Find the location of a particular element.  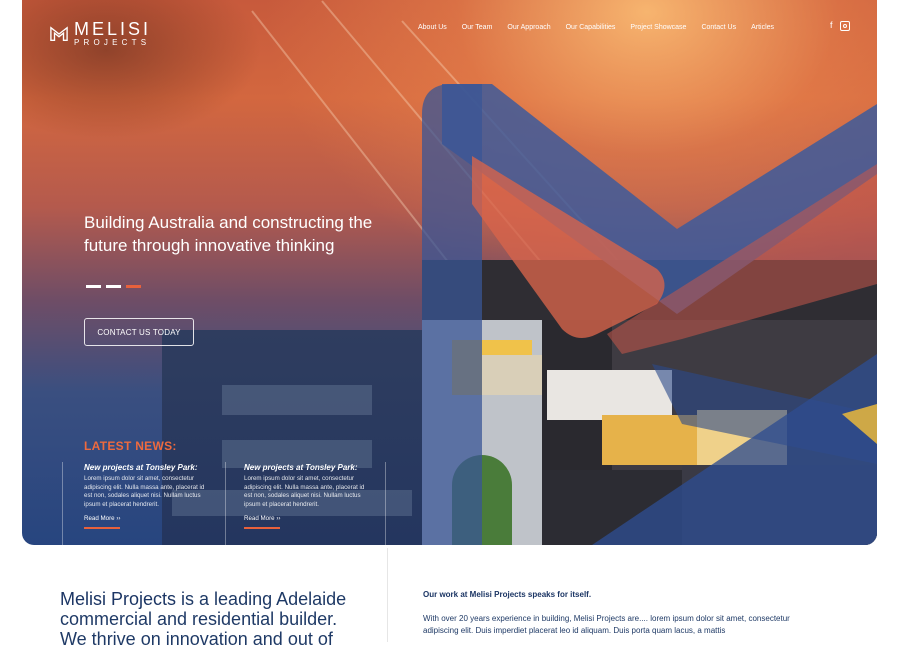

instagram-icon is located at coordinates (844, 26).